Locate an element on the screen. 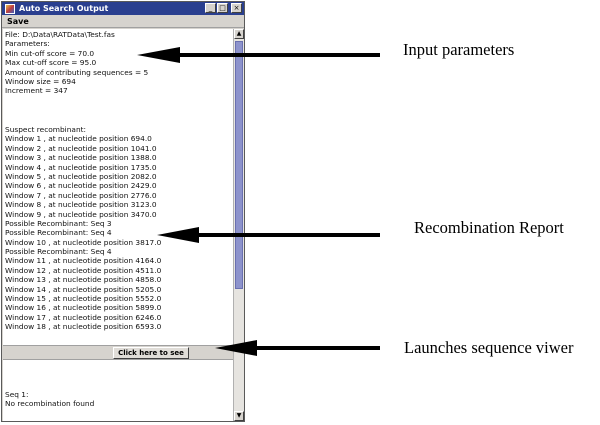  sequence-info-line: No recombination found is located at coordinates (50, 404).